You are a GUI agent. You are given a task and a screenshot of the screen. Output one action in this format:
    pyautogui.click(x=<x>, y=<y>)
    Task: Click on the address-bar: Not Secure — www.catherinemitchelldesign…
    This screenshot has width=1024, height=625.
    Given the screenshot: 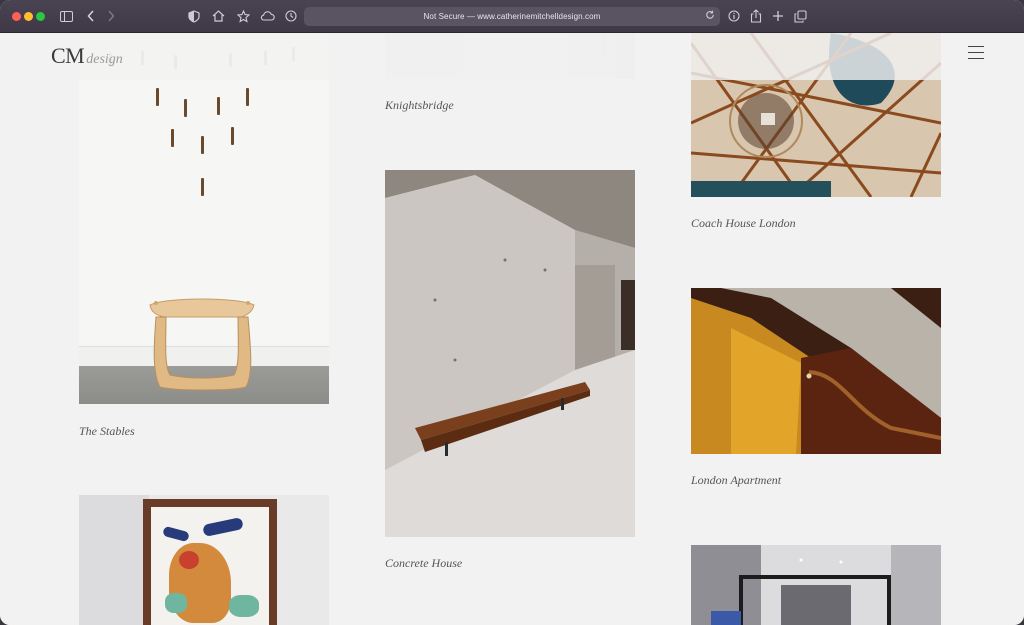 What is the action you would take?
    pyautogui.click(x=512, y=16)
    